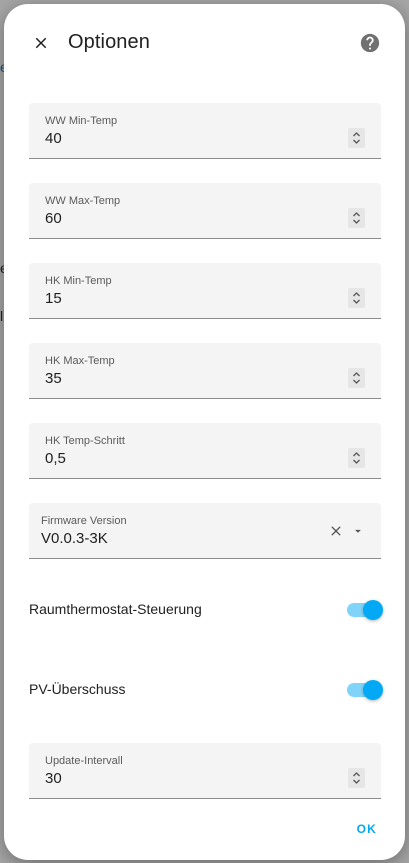  Describe the element at coordinates (205, 211) in the screenshot. I see `ww-max-temp-field: WW Max-Temp 60` at that location.